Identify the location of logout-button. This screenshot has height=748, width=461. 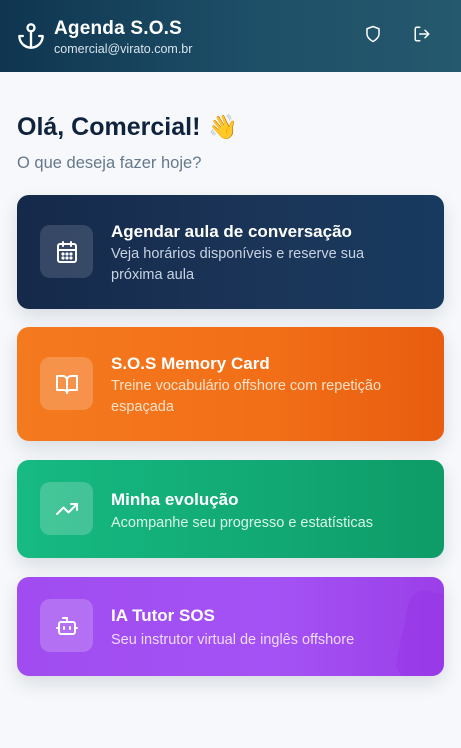
(422, 36).